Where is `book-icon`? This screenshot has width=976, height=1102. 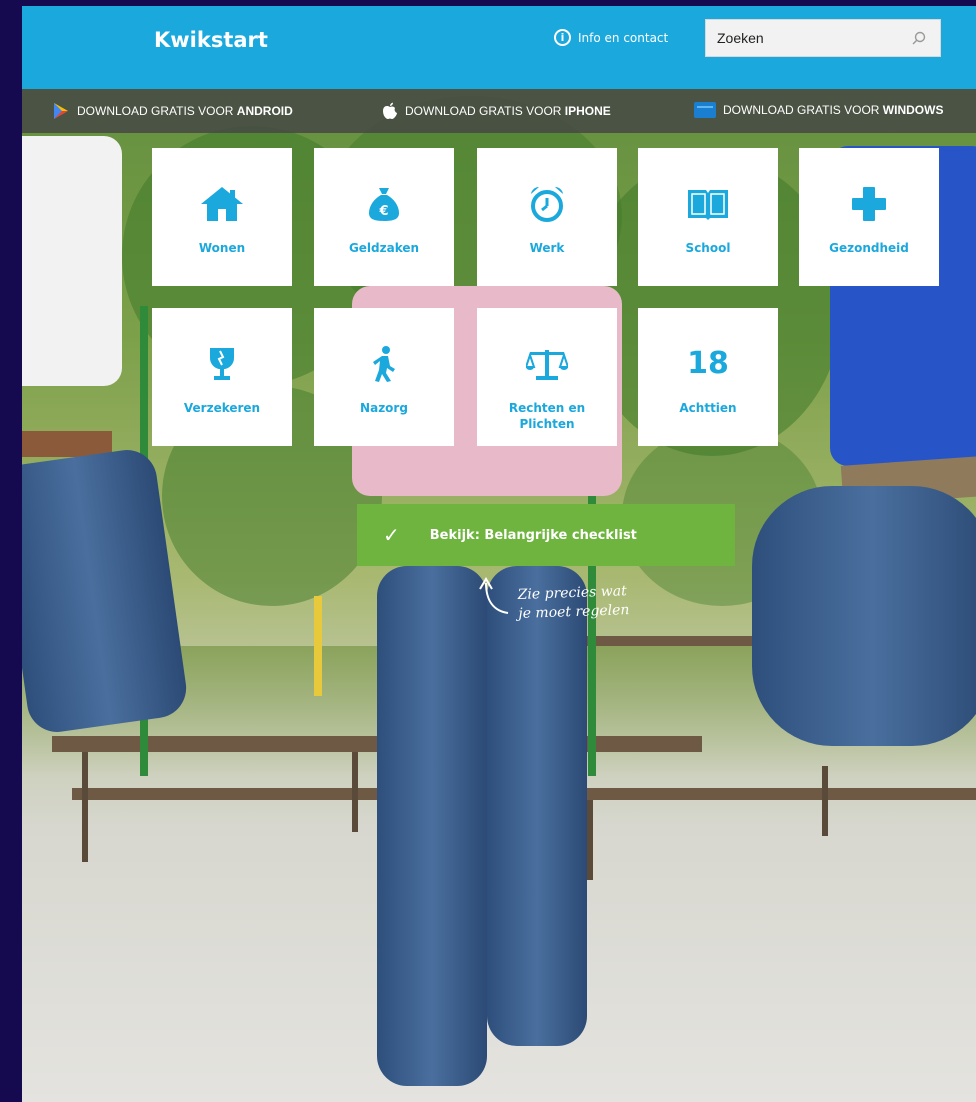
book-icon is located at coordinates (708, 204).